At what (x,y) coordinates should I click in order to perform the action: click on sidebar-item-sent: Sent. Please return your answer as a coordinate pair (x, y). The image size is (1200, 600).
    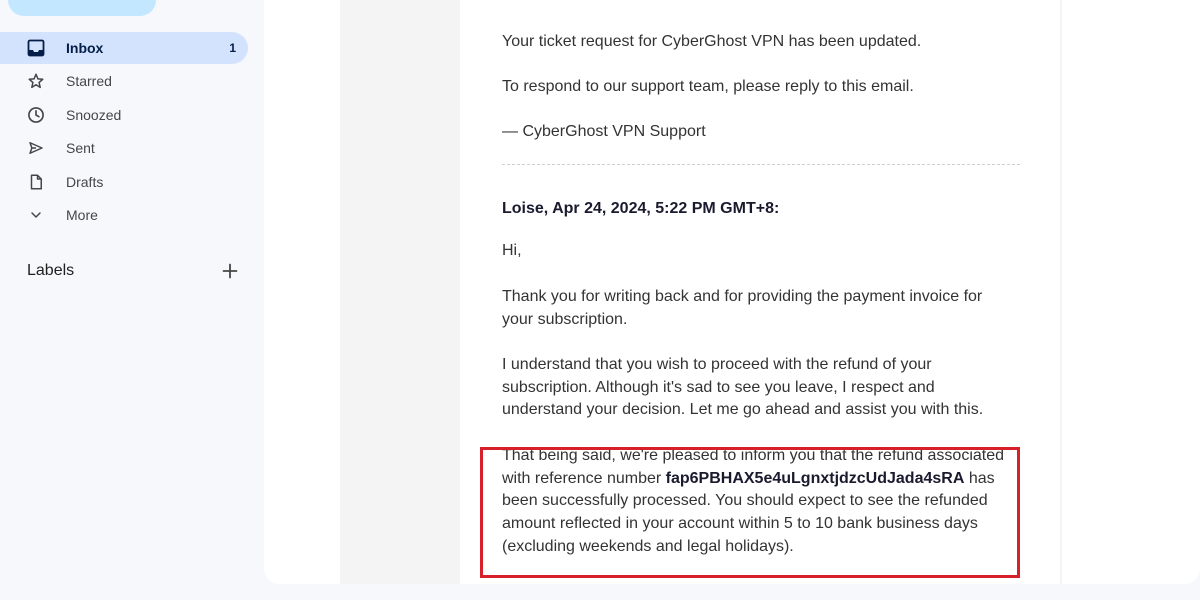
    Looking at the image, I should click on (124, 148).